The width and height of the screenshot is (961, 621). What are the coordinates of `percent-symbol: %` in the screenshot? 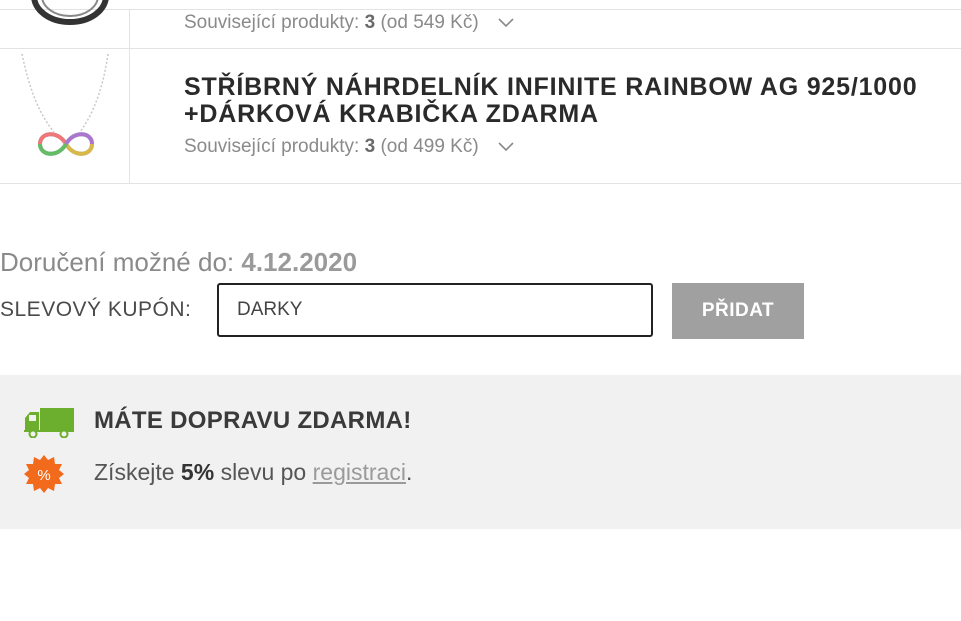 It's located at (43, 475).